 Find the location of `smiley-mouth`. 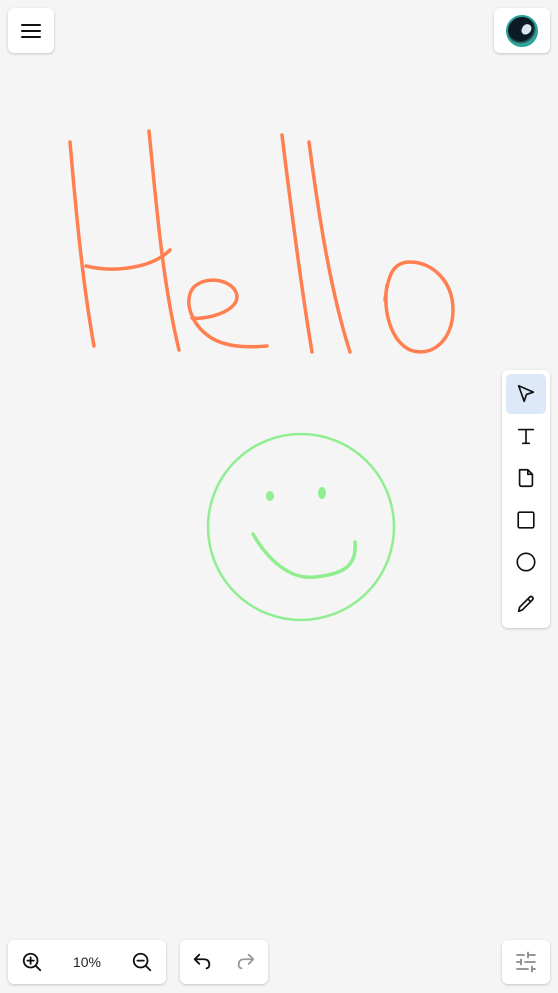

smiley-mouth is located at coordinates (304, 555).